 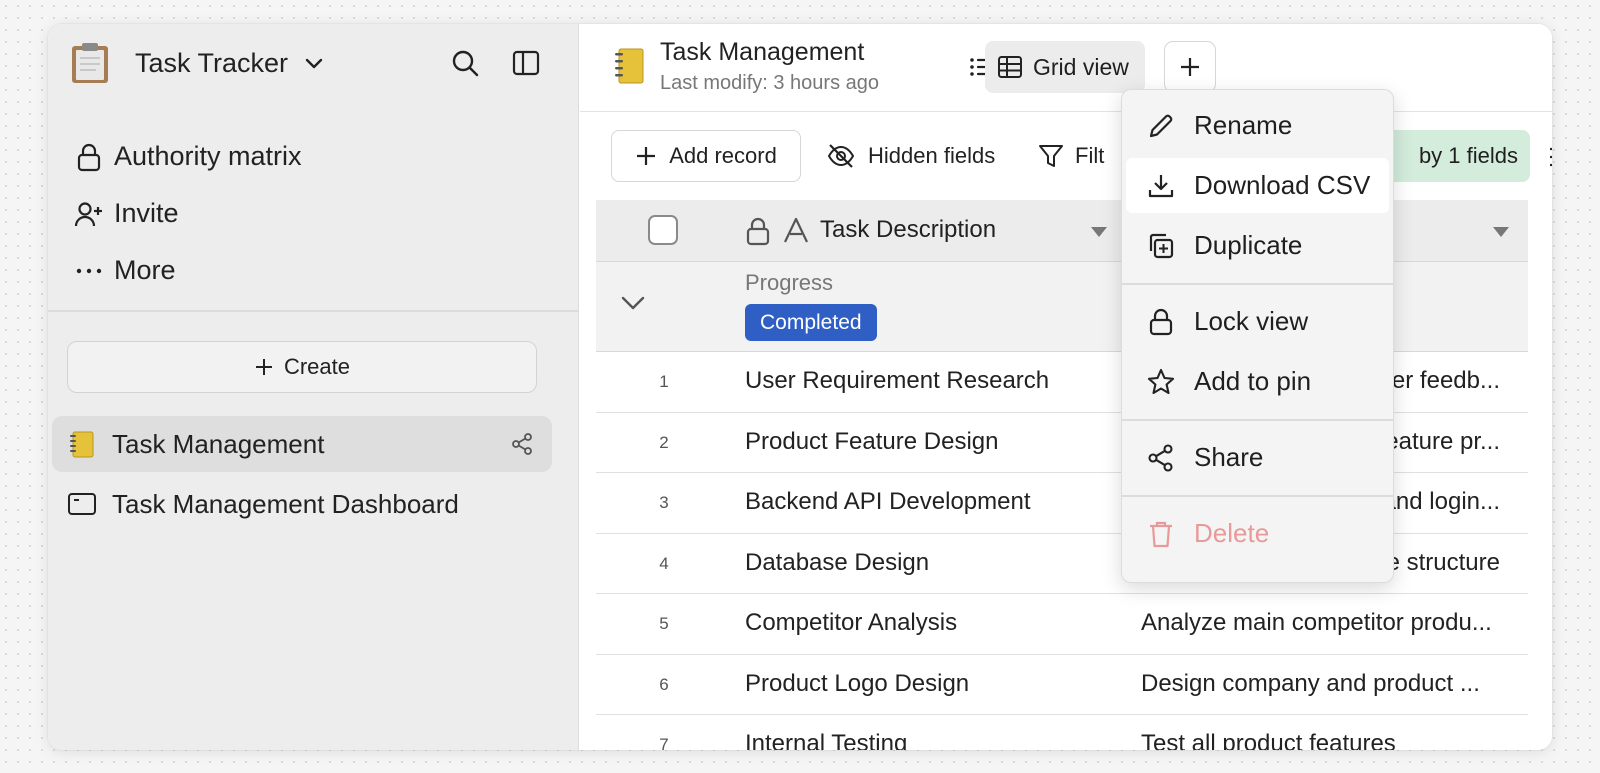 I want to click on cell-task-name: Competitor Analysis, so click(x=851, y=623).